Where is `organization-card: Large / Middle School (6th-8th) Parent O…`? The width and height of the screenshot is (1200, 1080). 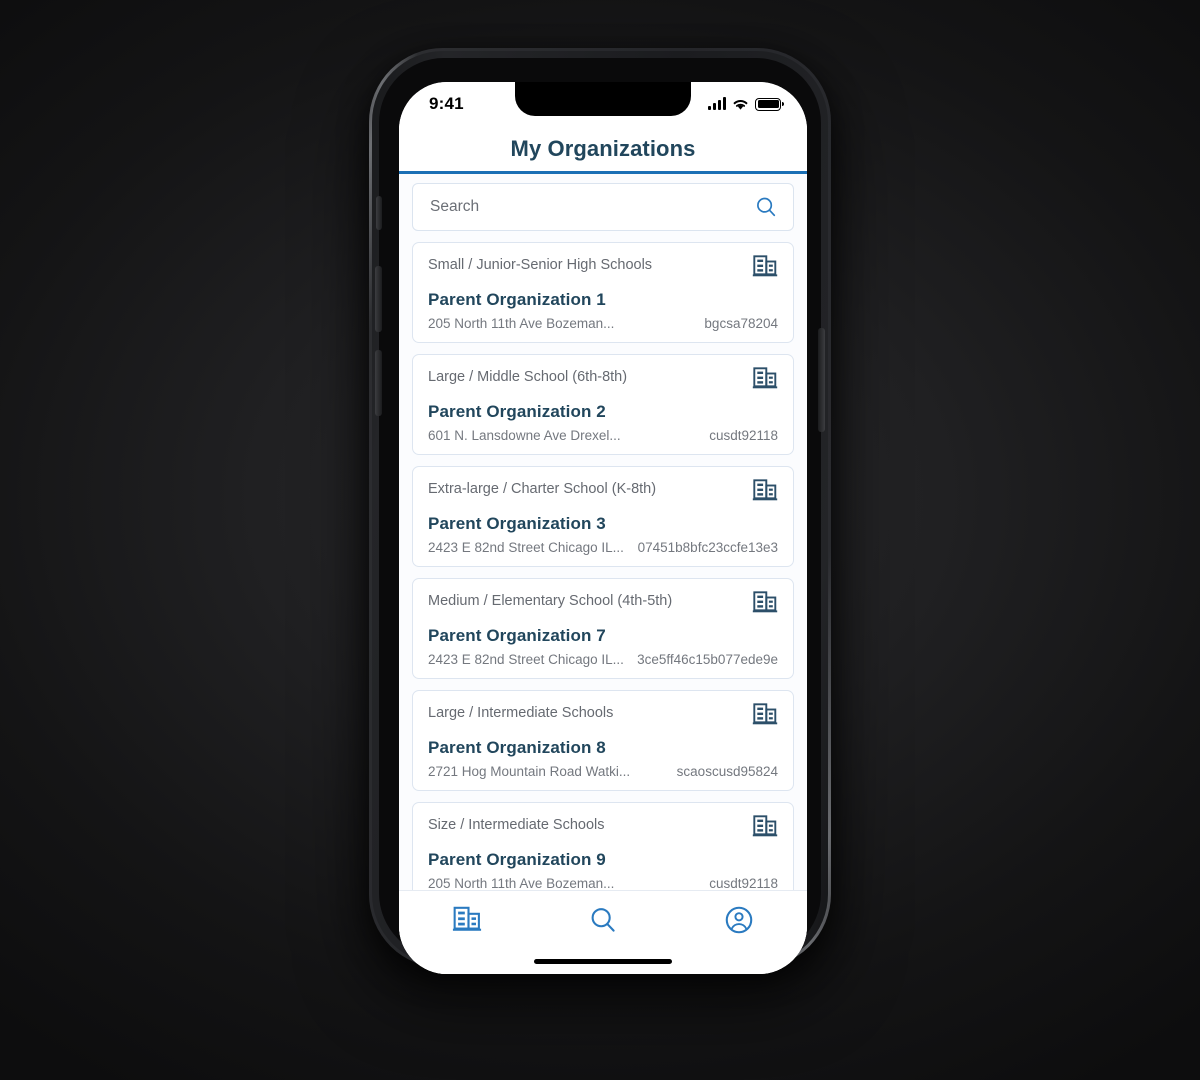 organization-card: Large / Middle School (6th-8th) Parent O… is located at coordinates (603, 404).